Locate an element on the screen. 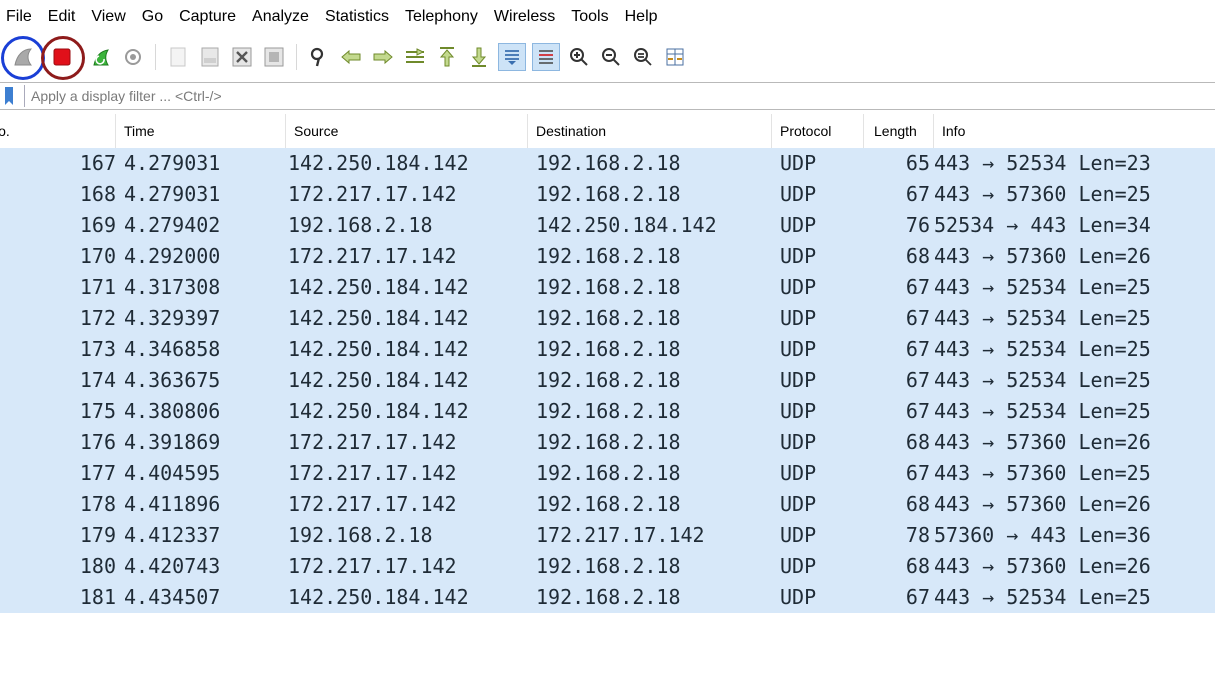 This screenshot has height=678, width=1215. reload-file-button is located at coordinates (274, 57).